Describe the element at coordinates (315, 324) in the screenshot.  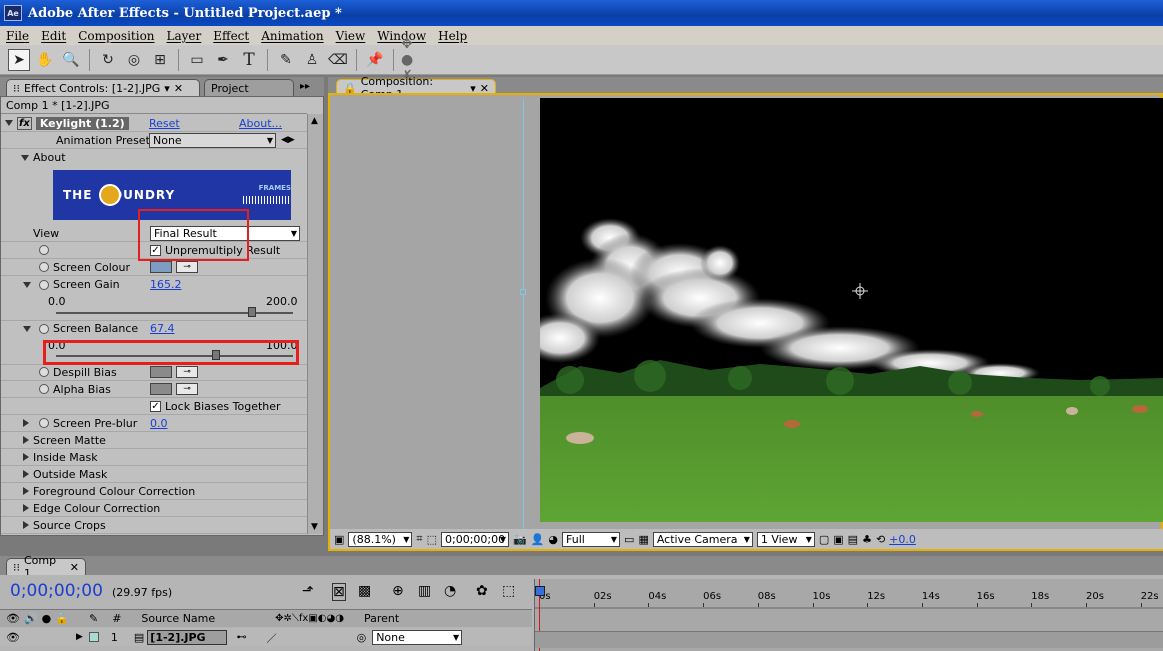
I see `effect-controls-scrollbar: ▲ ▼` at that location.